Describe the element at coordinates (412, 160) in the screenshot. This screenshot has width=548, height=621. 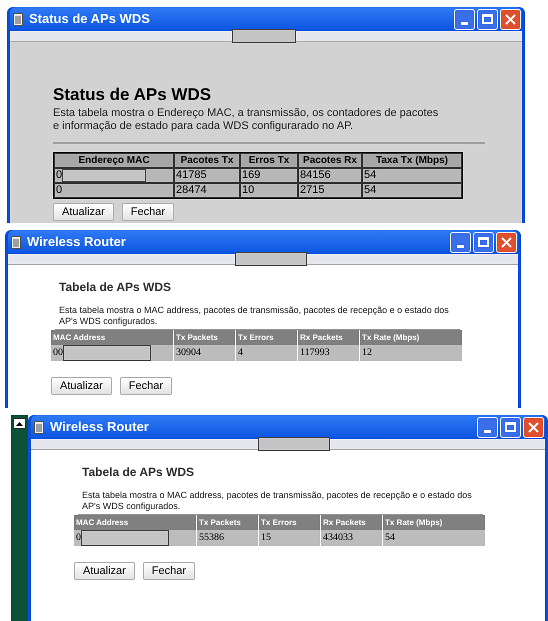
I see `column-header: Taxa Tx (Mbps)` at that location.